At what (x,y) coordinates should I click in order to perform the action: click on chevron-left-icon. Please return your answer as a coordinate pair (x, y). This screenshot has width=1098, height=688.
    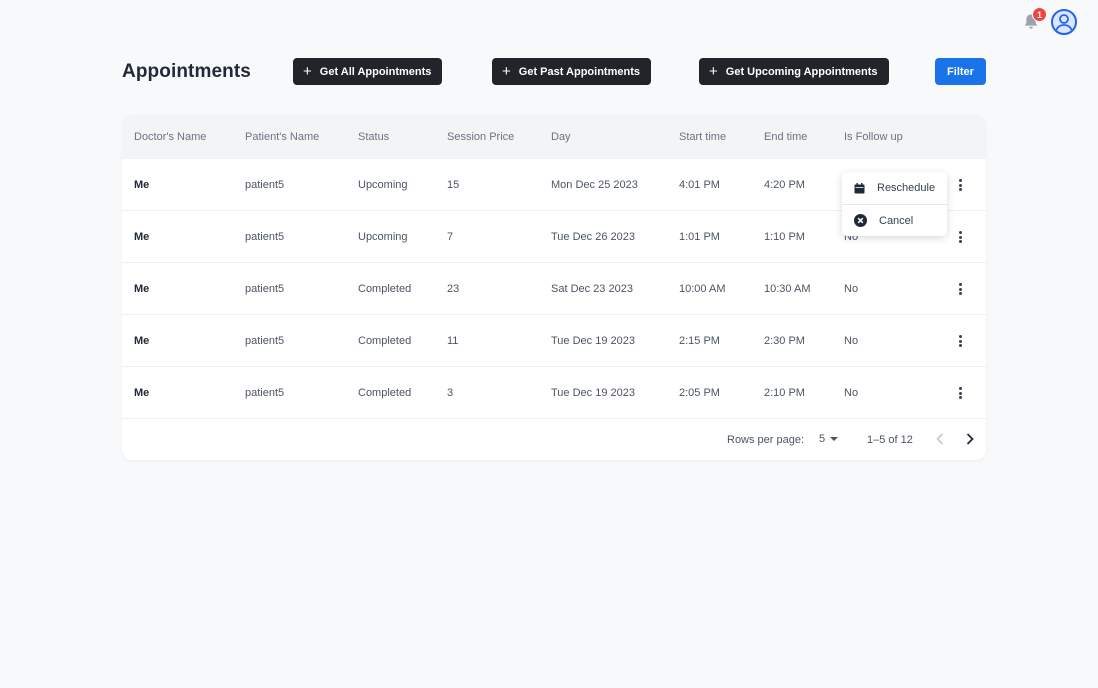
    Looking at the image, I should click on (940, 439).